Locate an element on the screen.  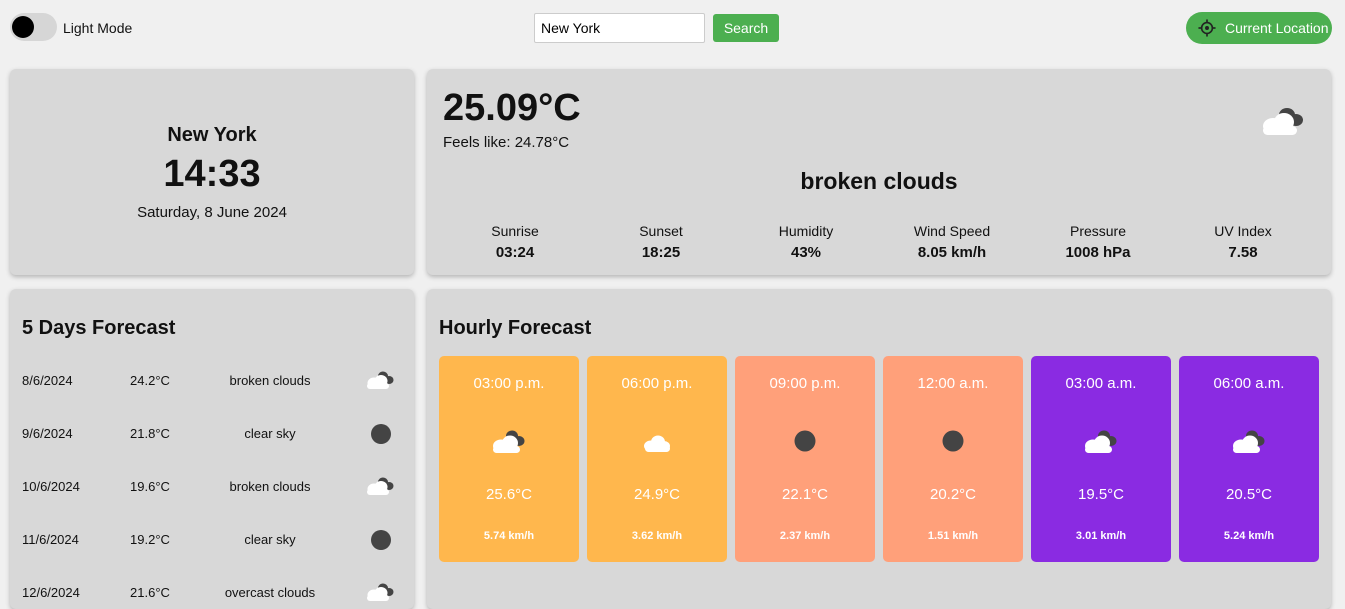
stat-label: Sunrise is located at coordinates (515, 231).